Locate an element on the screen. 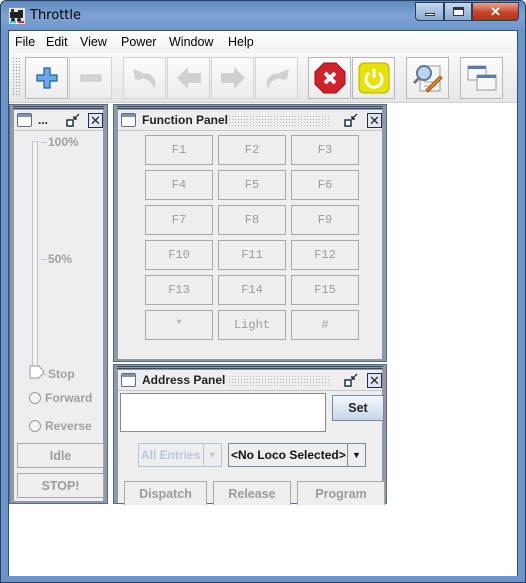 The image size is (526, 583). function-button-f11: F11 is located at coordinates (252, 255).